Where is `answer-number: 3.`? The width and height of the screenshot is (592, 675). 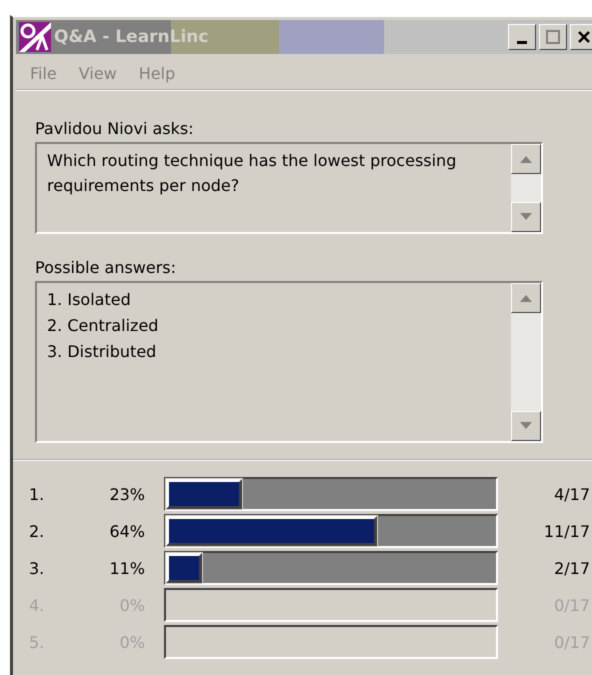 answer-number: 3. is located at coordinates (37, 568).